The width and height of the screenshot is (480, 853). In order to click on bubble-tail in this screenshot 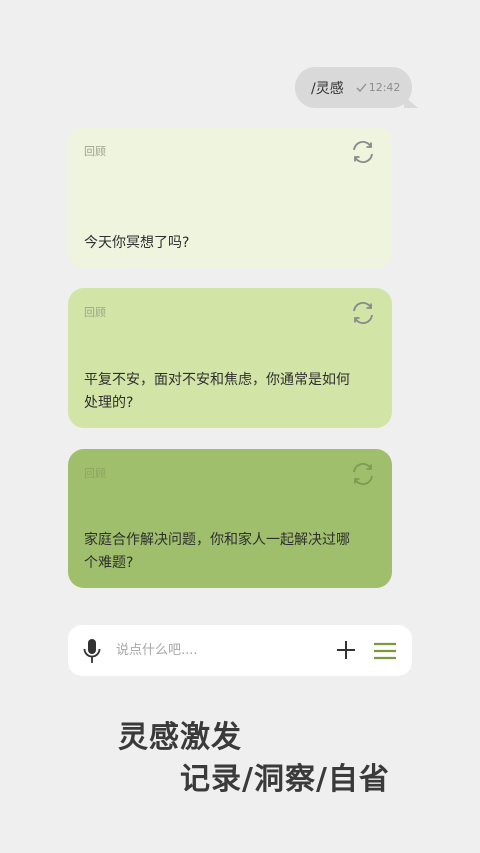, I will do `click(411, 102)`.